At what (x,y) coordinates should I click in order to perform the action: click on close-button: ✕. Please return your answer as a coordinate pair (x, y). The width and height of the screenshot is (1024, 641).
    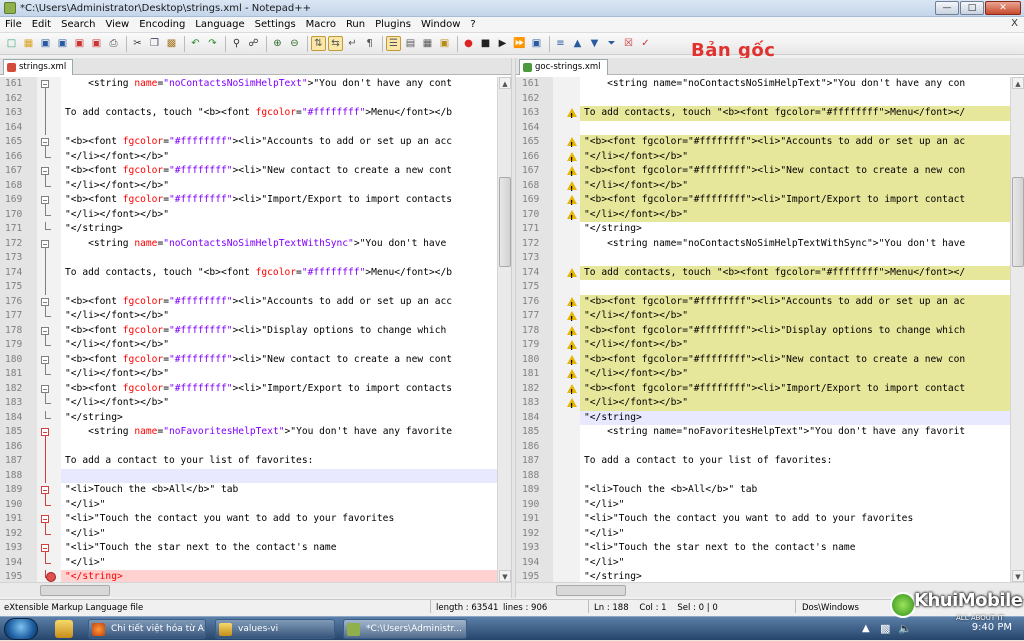
    Looking at the image, I should click on (1003, 8).